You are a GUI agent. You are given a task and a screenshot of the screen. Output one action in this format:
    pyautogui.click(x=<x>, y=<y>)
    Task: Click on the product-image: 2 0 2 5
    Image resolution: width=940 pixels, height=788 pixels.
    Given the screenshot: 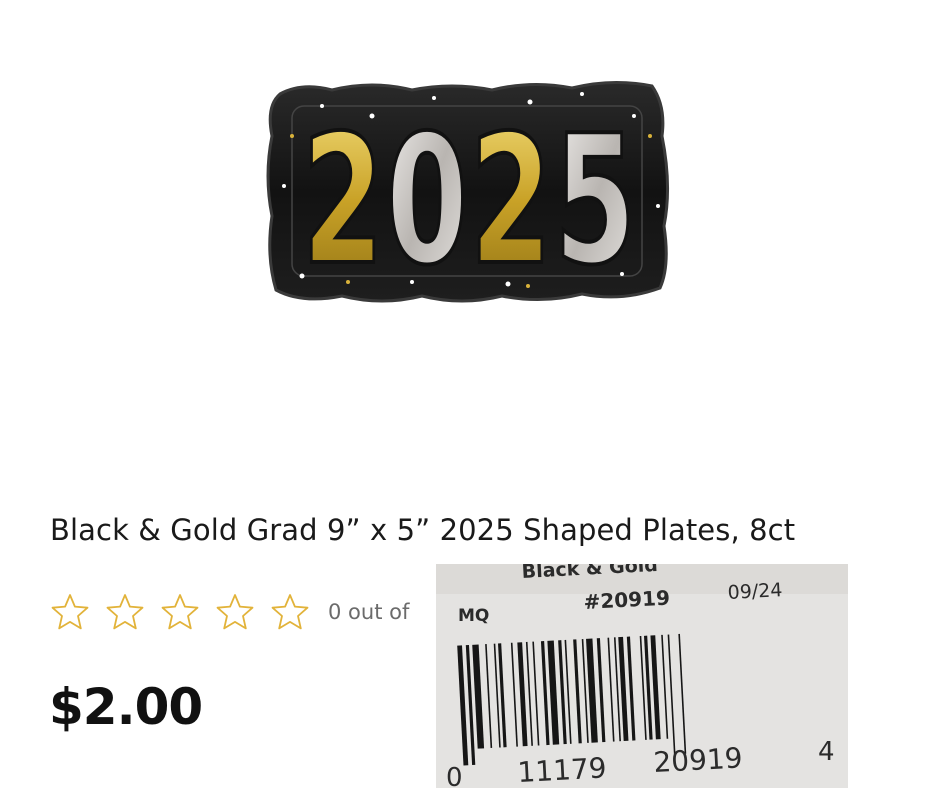 What is the action you would take?
    pyautogui.click(x=468, y=192)
    